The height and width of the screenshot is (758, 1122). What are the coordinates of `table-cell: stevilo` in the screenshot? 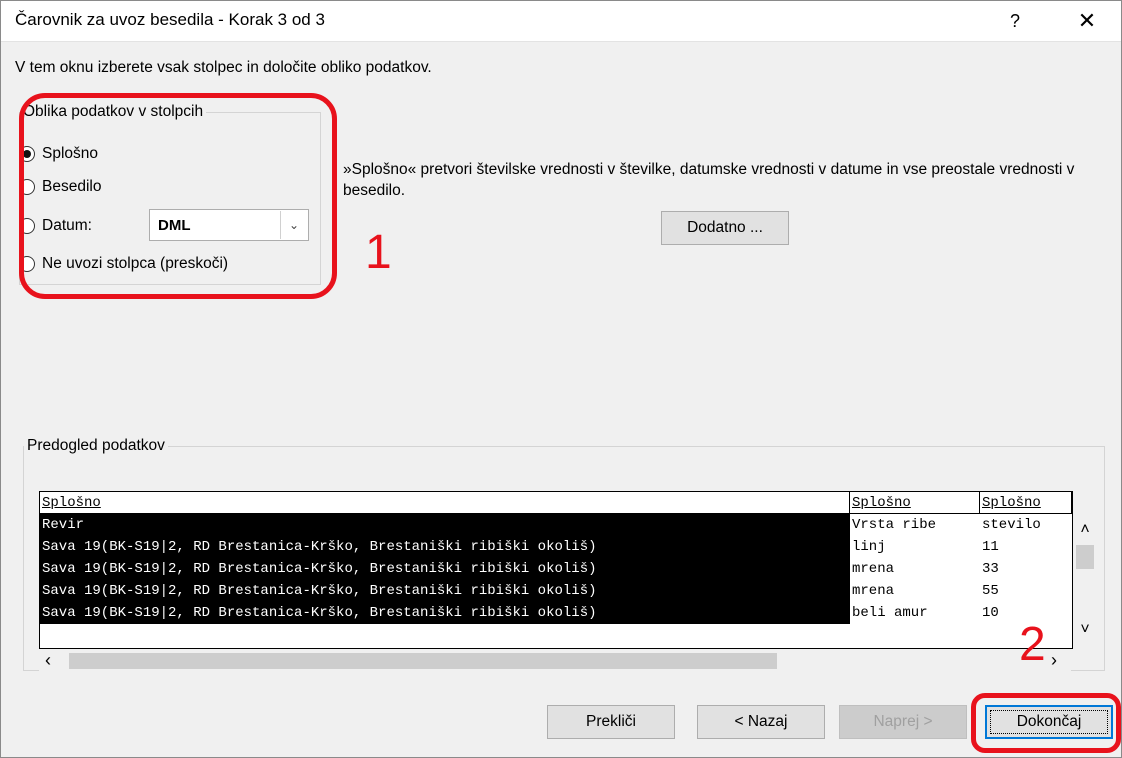 It's located at (1011, 525).